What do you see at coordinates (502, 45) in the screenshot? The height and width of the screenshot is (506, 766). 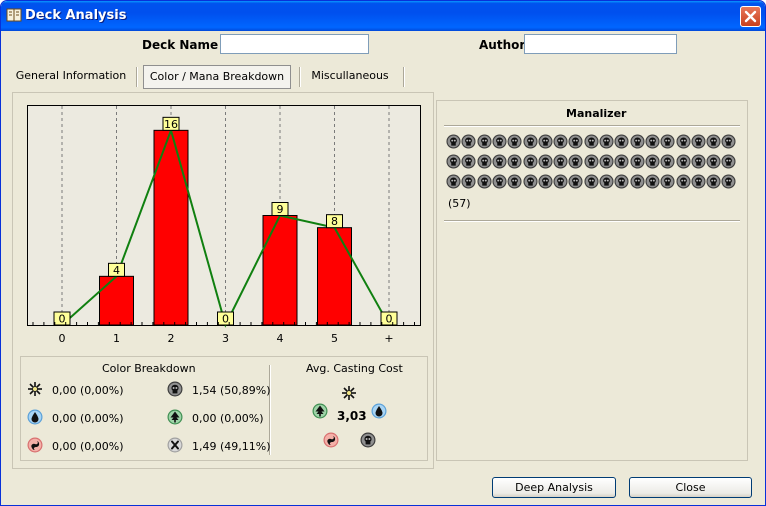 I see `author-label: Author` at bounding box center [502, 45].